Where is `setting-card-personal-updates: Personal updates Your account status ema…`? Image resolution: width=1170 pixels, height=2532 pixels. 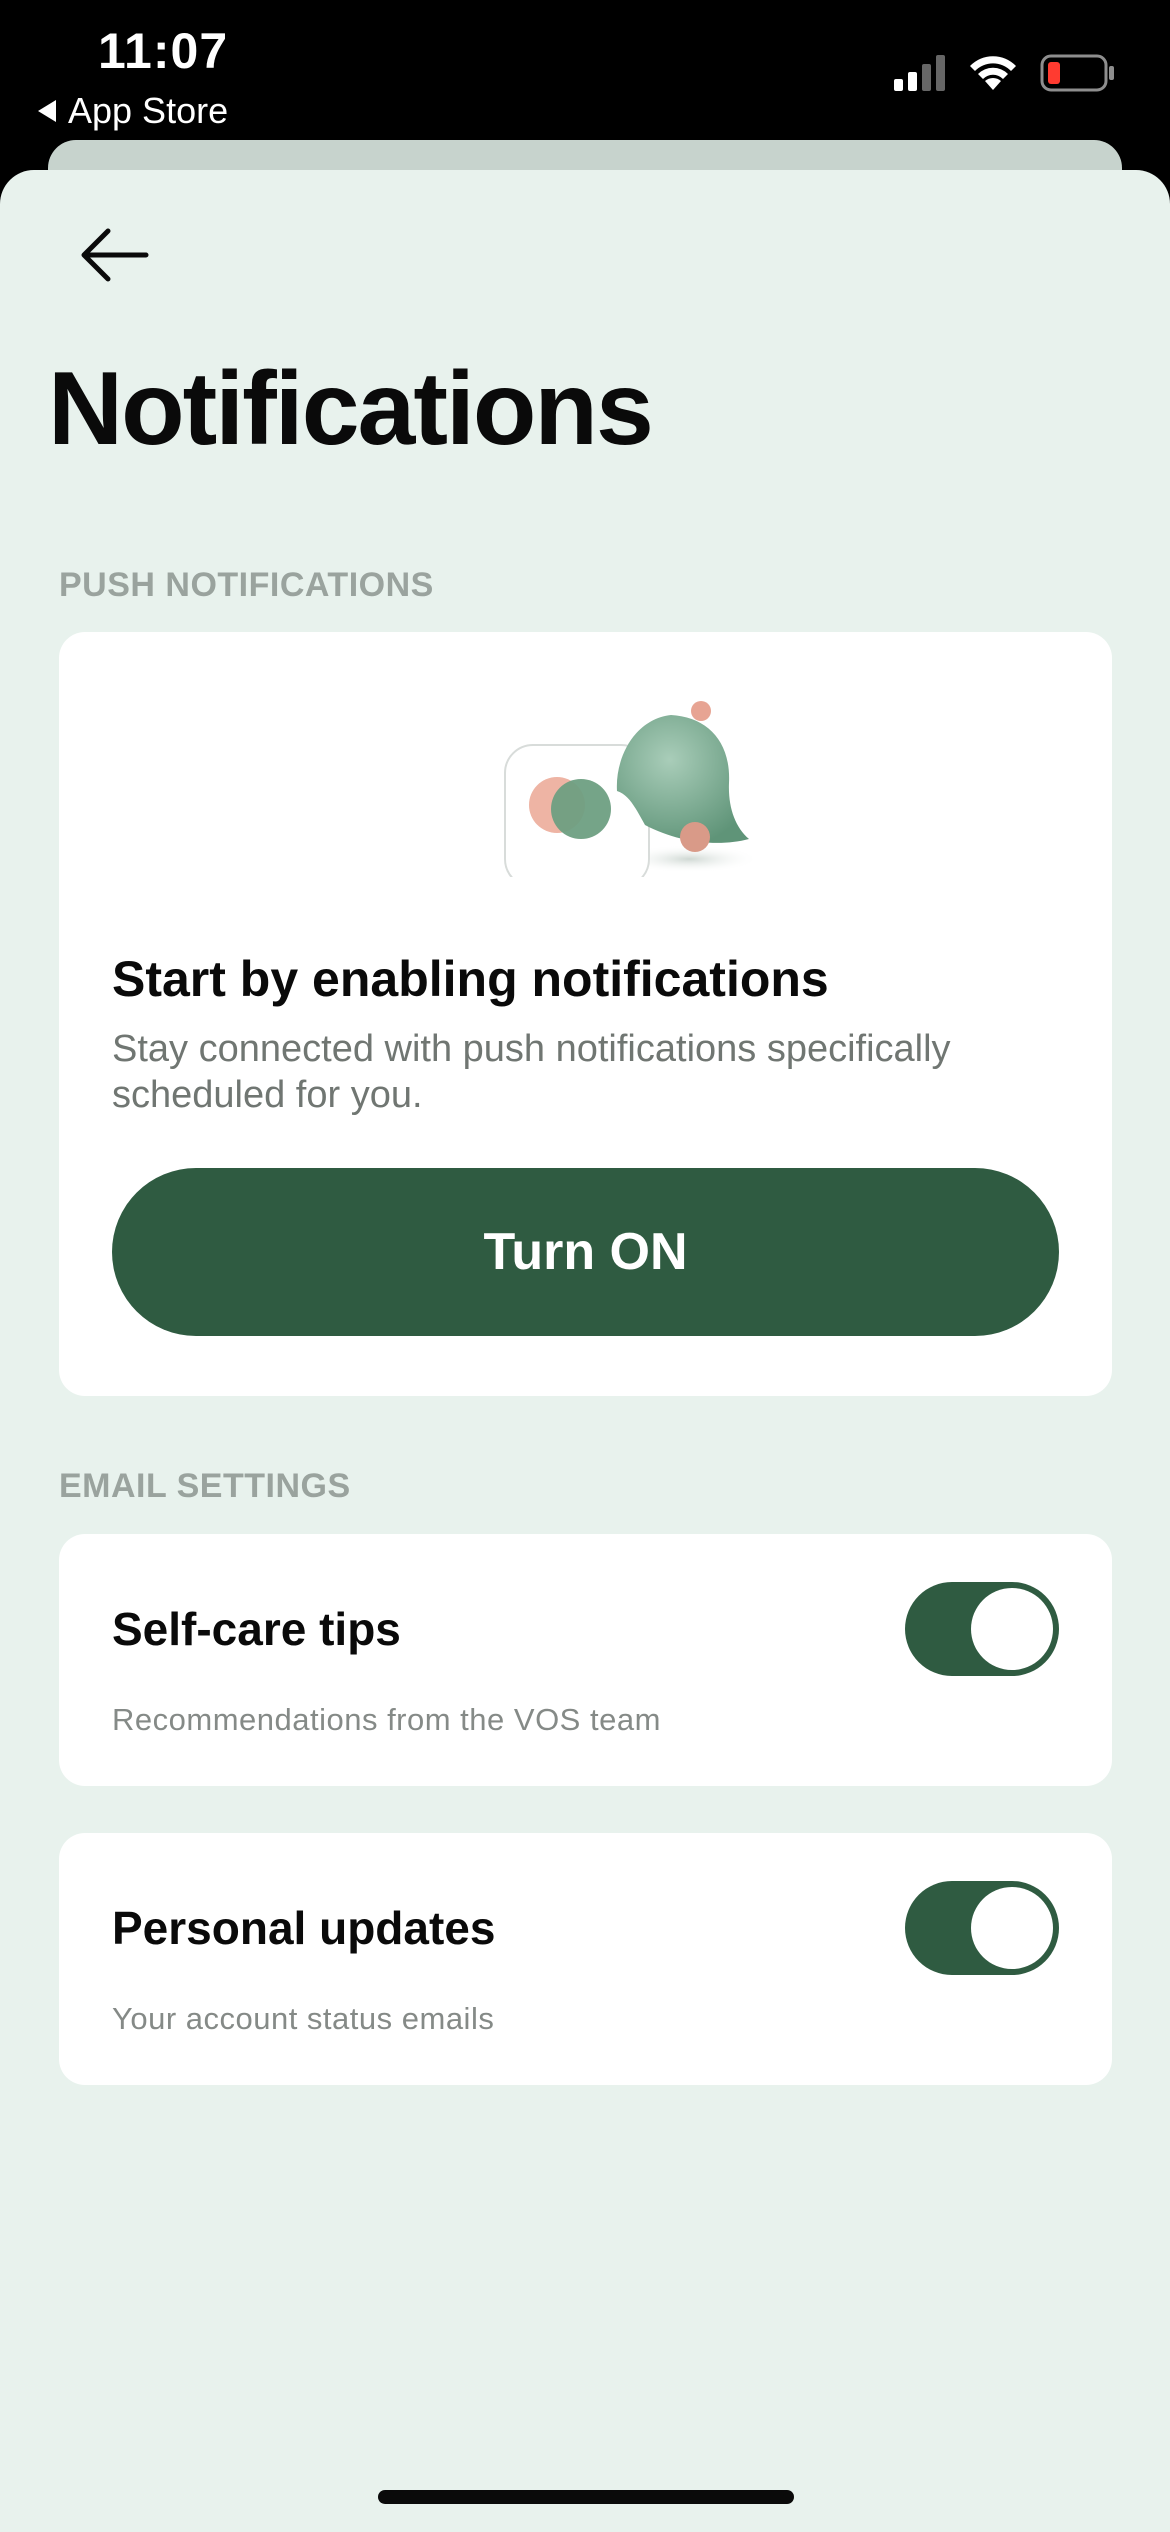 setting-card-personal-updates: Personal updates Your account status ema… is located at coordinates (585, 1959).